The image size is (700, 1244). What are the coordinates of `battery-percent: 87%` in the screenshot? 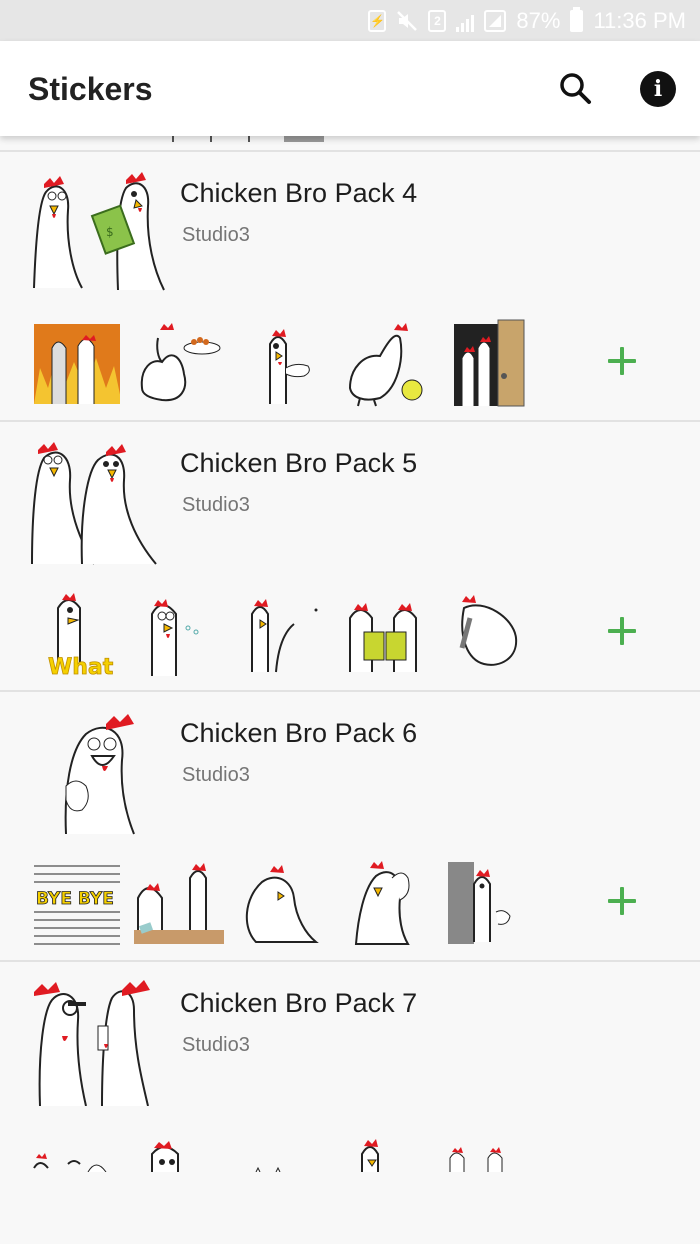 It's located at (538, 20).